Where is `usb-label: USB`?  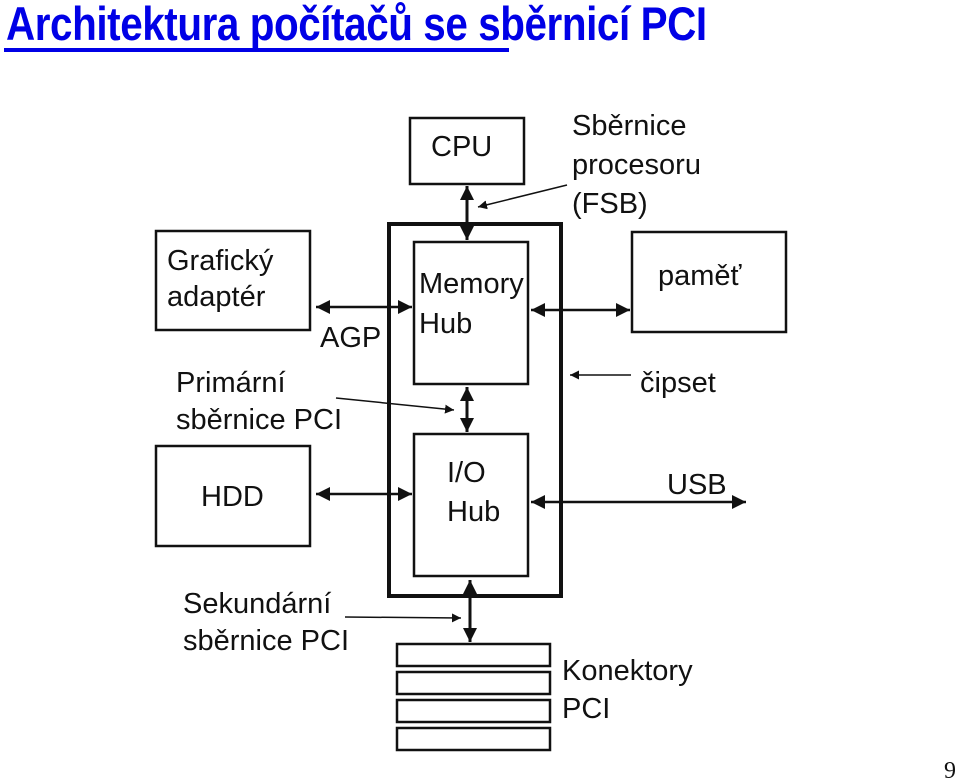
usb-label: USB is located at coordinates (697, 485).